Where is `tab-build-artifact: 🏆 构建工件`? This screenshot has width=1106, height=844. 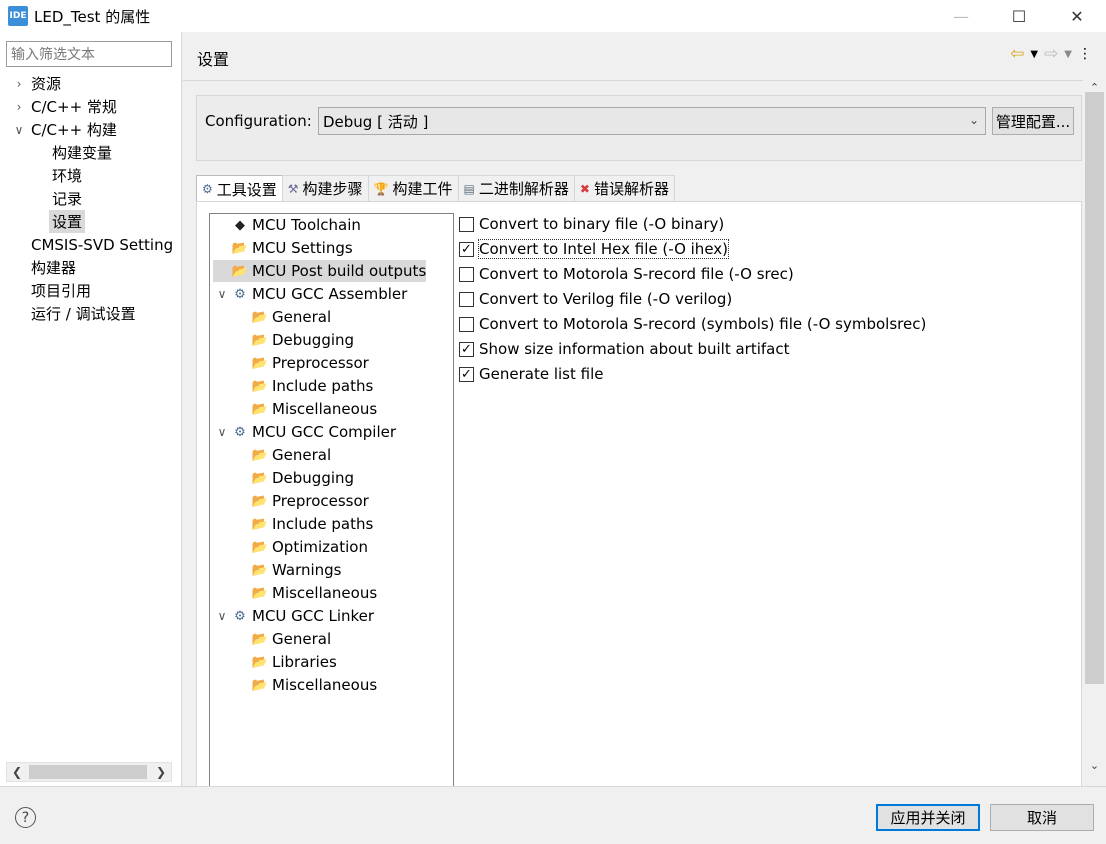 tab-build-artifact: 🏆 构建工件 is located at coordinates (413, 188).